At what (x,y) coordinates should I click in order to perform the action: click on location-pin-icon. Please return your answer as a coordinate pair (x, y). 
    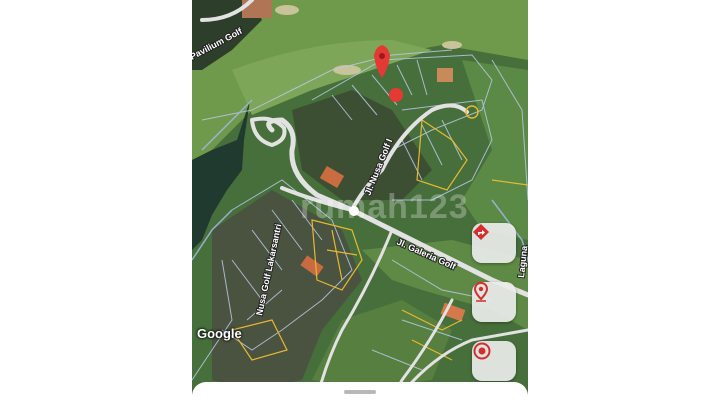
    Looking at the image, I should click on (481, 292).